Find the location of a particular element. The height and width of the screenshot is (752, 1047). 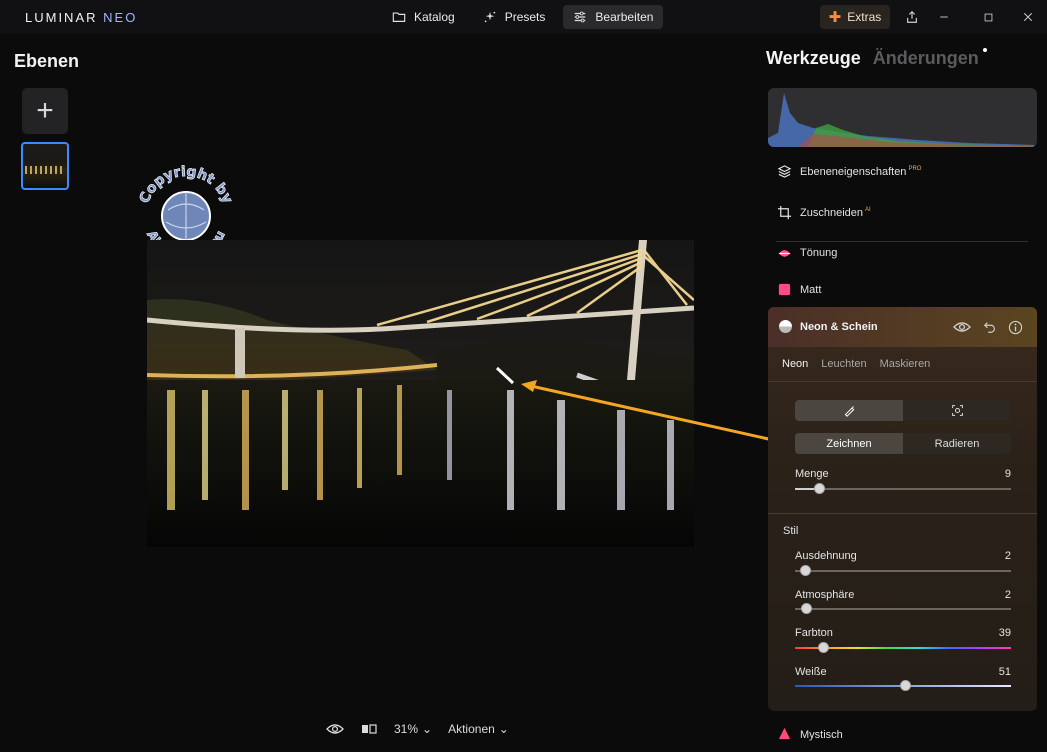

atmosphere-slider is located at coordinates (903, 608).